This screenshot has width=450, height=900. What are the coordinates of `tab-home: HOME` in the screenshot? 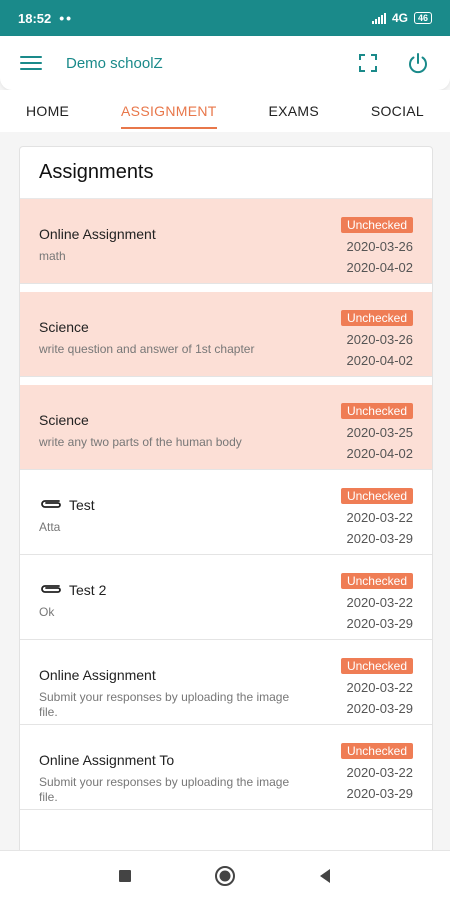 It's located at (47, 111).